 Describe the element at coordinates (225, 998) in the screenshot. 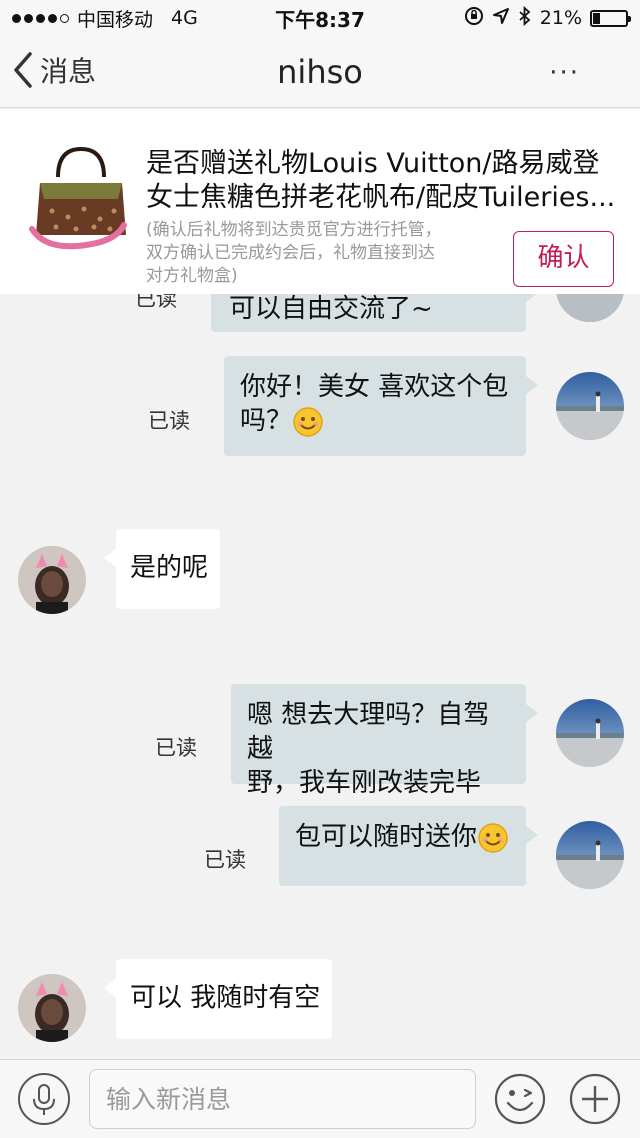

I see `message-text: 可以 我随时有空` at that location.